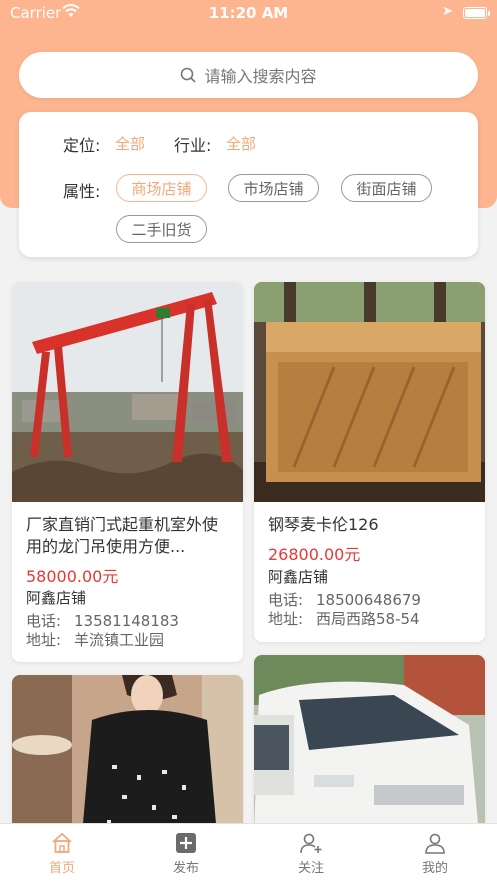 The image size is (497, 883). What do you see at coordinates (241, 143) in the screenshot?
I see `industry-value: 全部` at bounding box center [241, 143].